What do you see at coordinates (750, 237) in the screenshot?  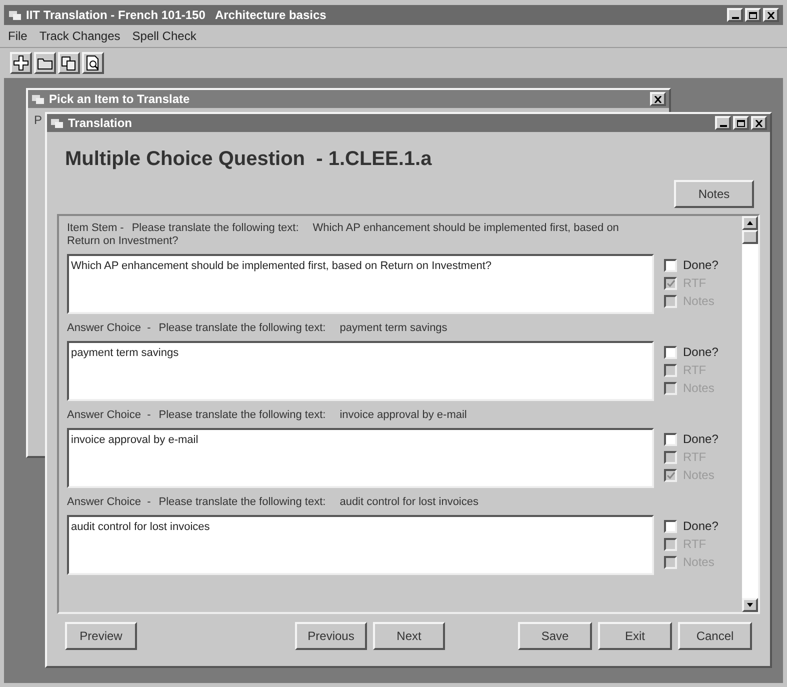 I see `scroll-thumb` at bounding box center [750, 237].